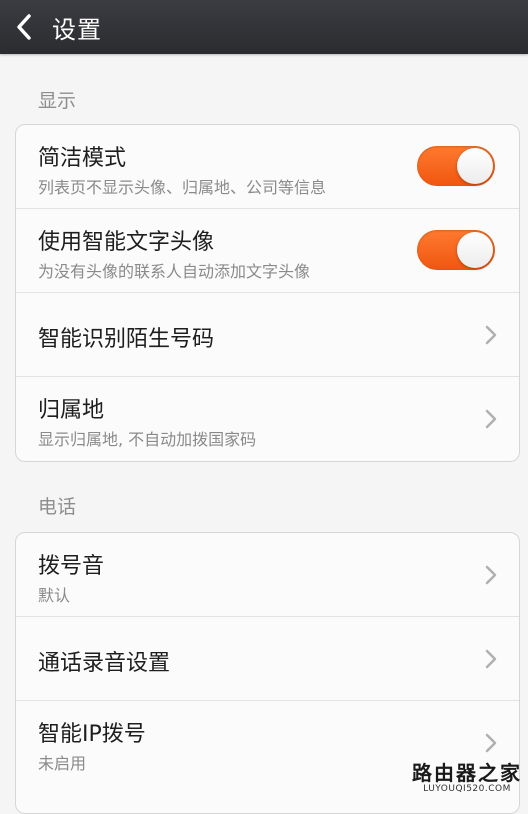  What do you see at coordinates (182, 187) in the screenshot?
I see `setting-subtitle: 列表页不显示头像、归属地、公司等信息` at bounding box center [182, 187].